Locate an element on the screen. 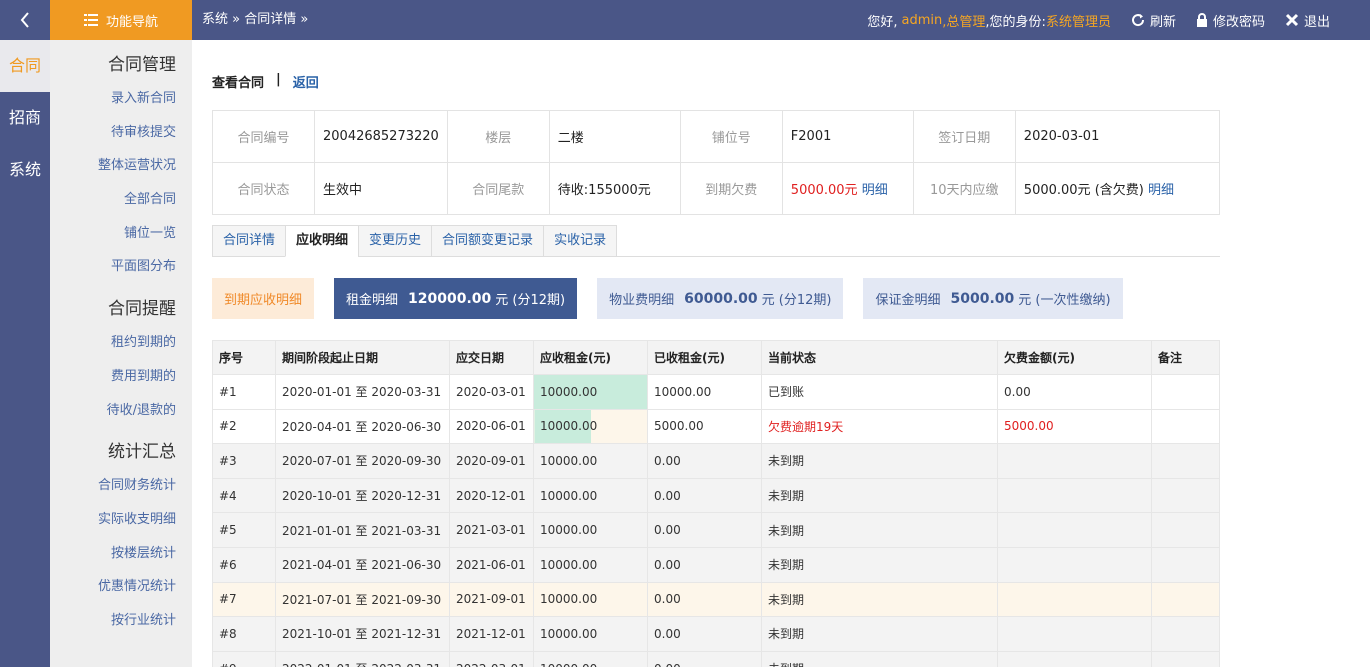  sidebar-group-title: 合同管理 is located at coordinates (142, 65).